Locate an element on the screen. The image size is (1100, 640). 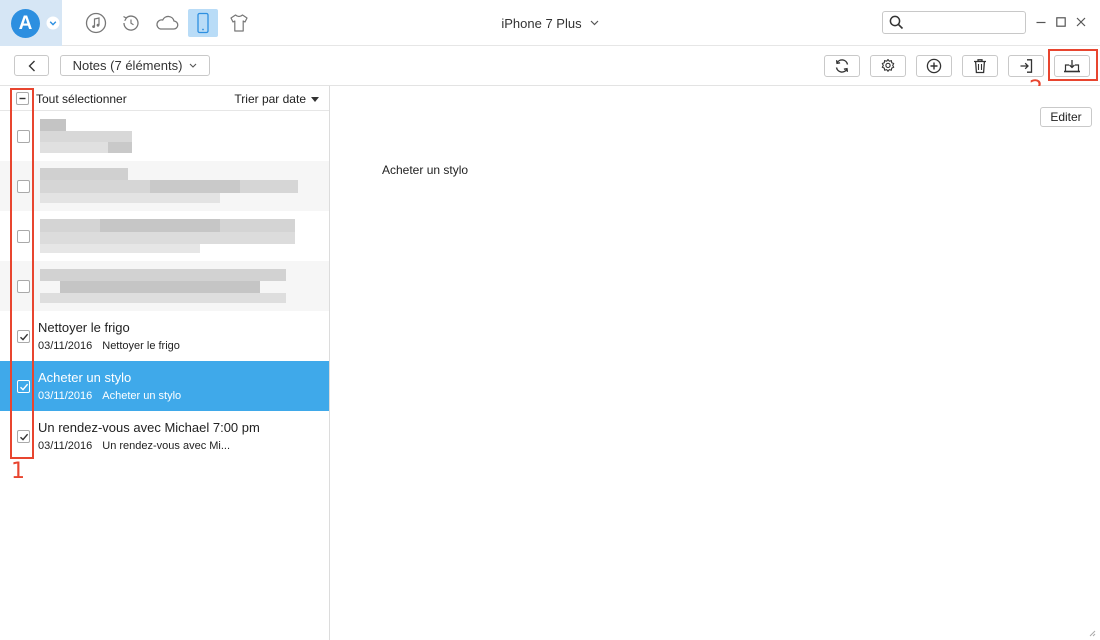
add-button is located at coordinates (934, 66).